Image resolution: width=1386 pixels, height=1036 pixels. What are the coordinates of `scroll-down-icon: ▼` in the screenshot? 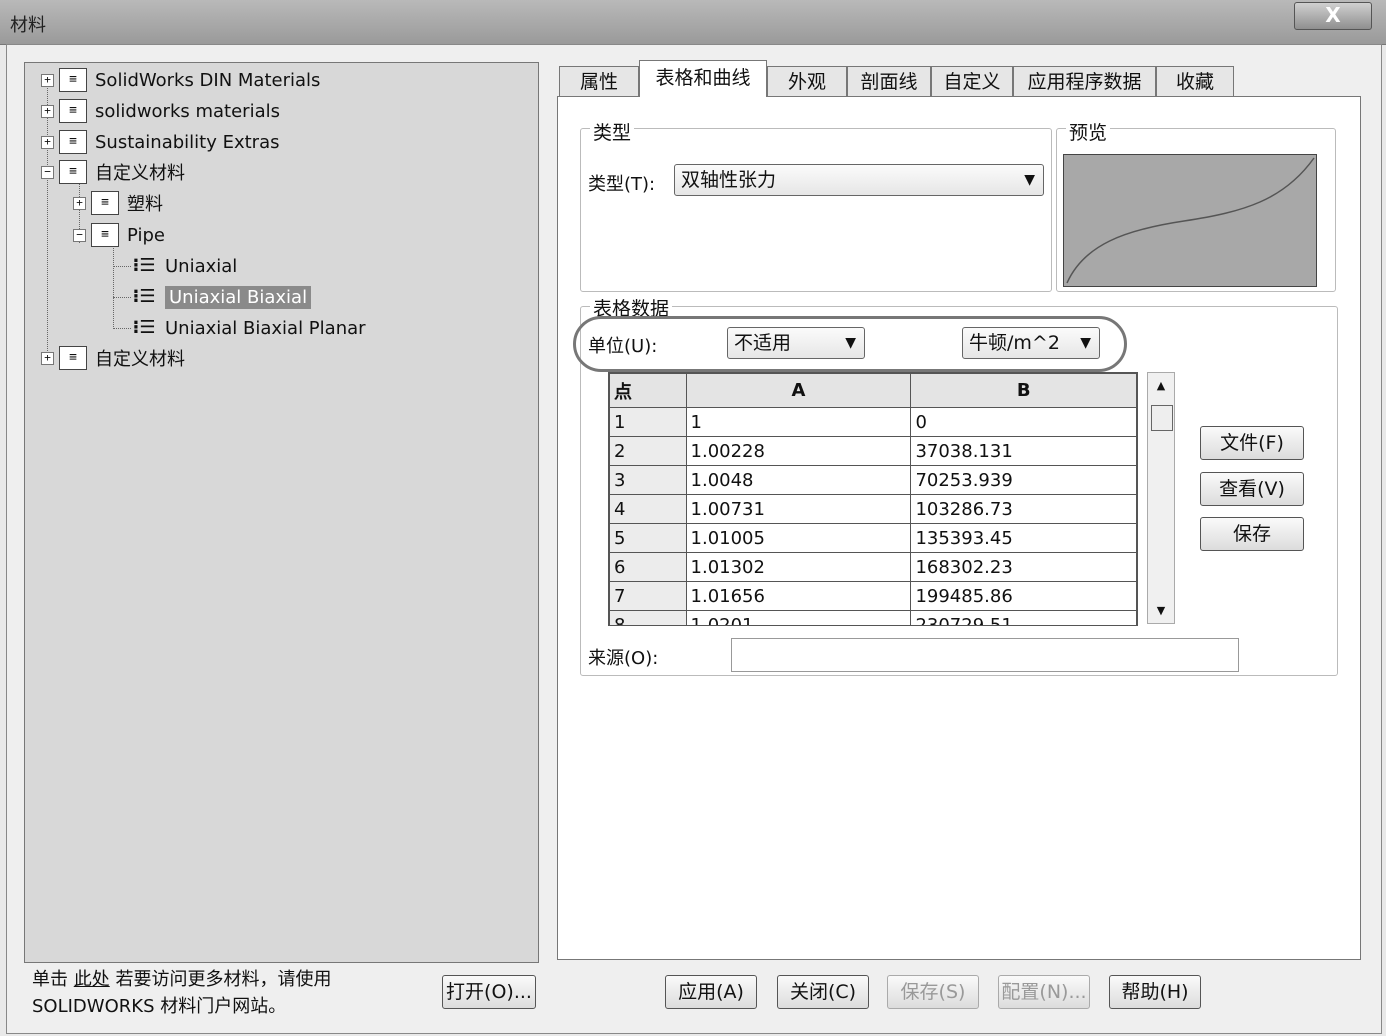 It's located at (1161, 610).